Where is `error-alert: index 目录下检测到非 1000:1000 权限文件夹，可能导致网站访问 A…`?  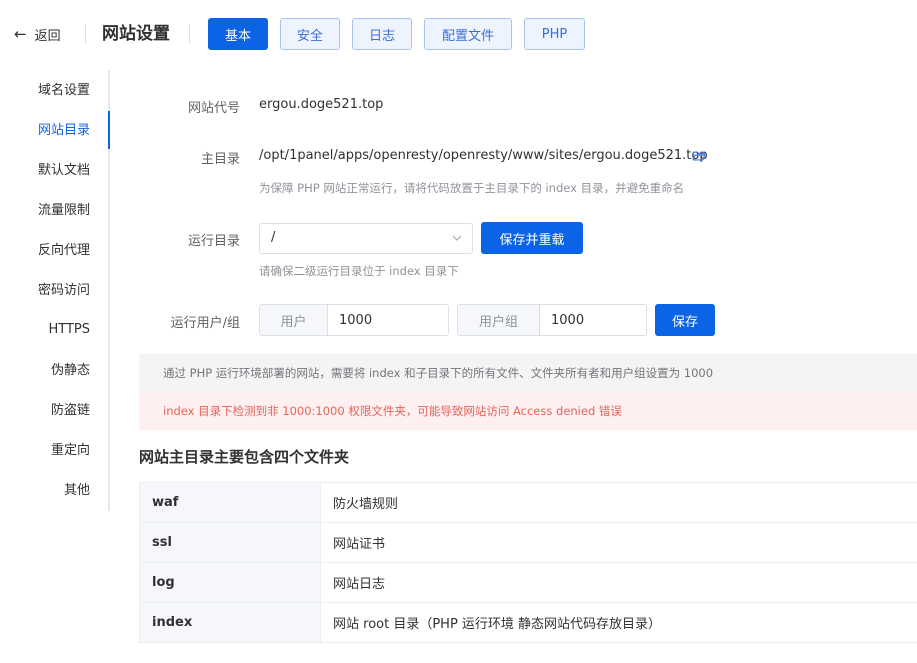
error-alert: index 目录下检测到非 1000:1000 权限文件夹，可能导致网站访问 A… is located at coordinates (528, 411).